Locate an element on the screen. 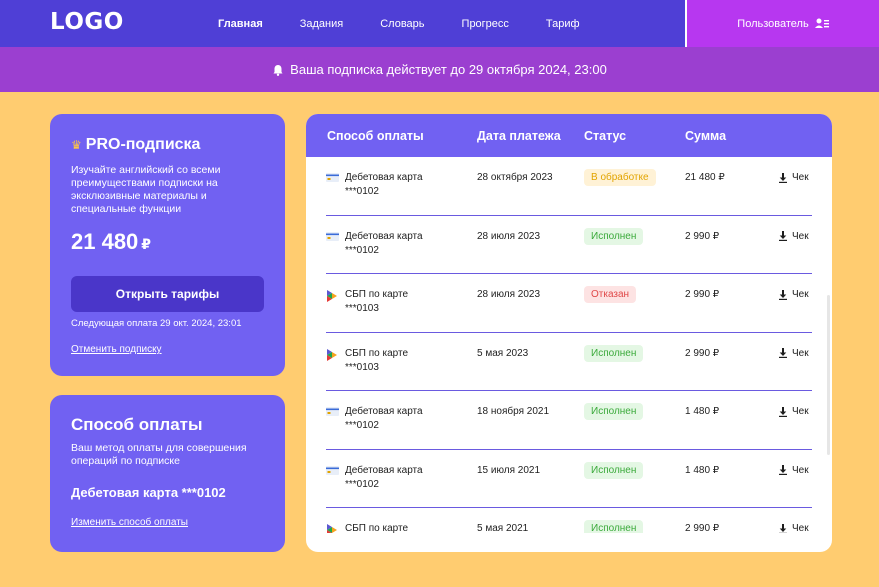 The height and width of the screenshot is (587, 879). nav-item-home: Главная is located at coordinates (240, 24).